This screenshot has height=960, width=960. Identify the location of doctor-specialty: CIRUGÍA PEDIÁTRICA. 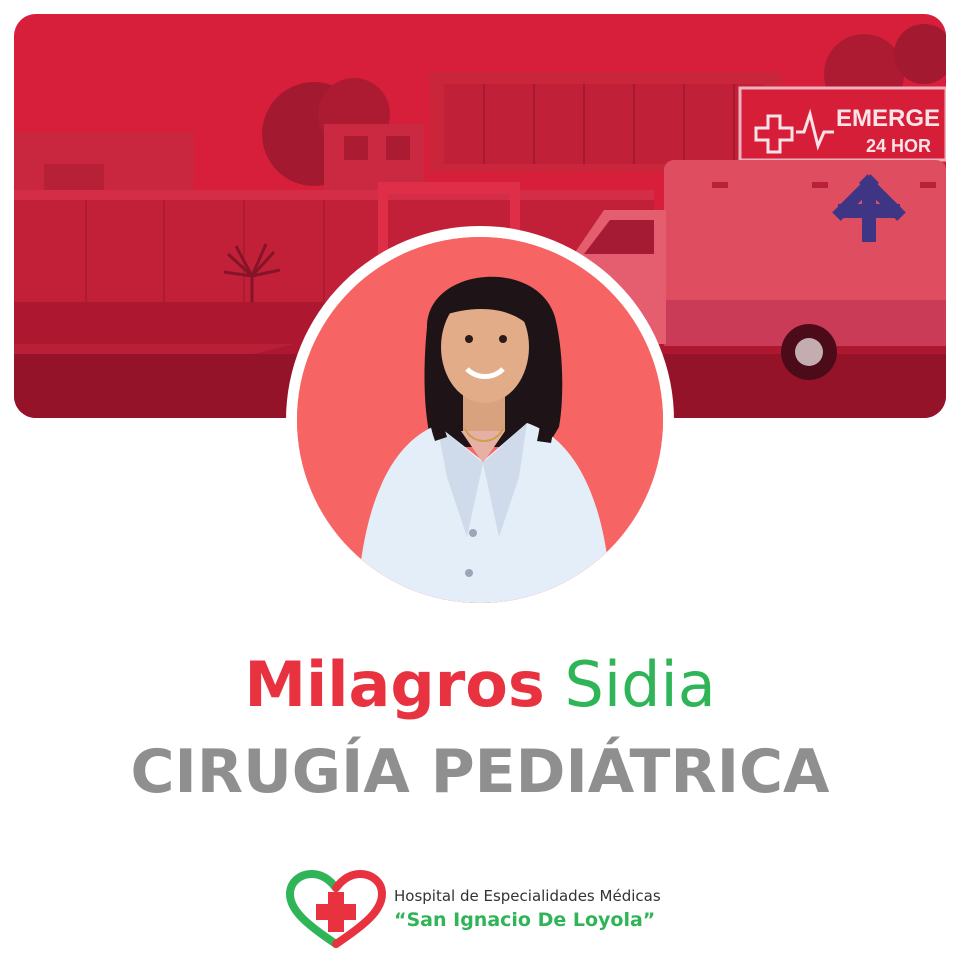
(480, 772).